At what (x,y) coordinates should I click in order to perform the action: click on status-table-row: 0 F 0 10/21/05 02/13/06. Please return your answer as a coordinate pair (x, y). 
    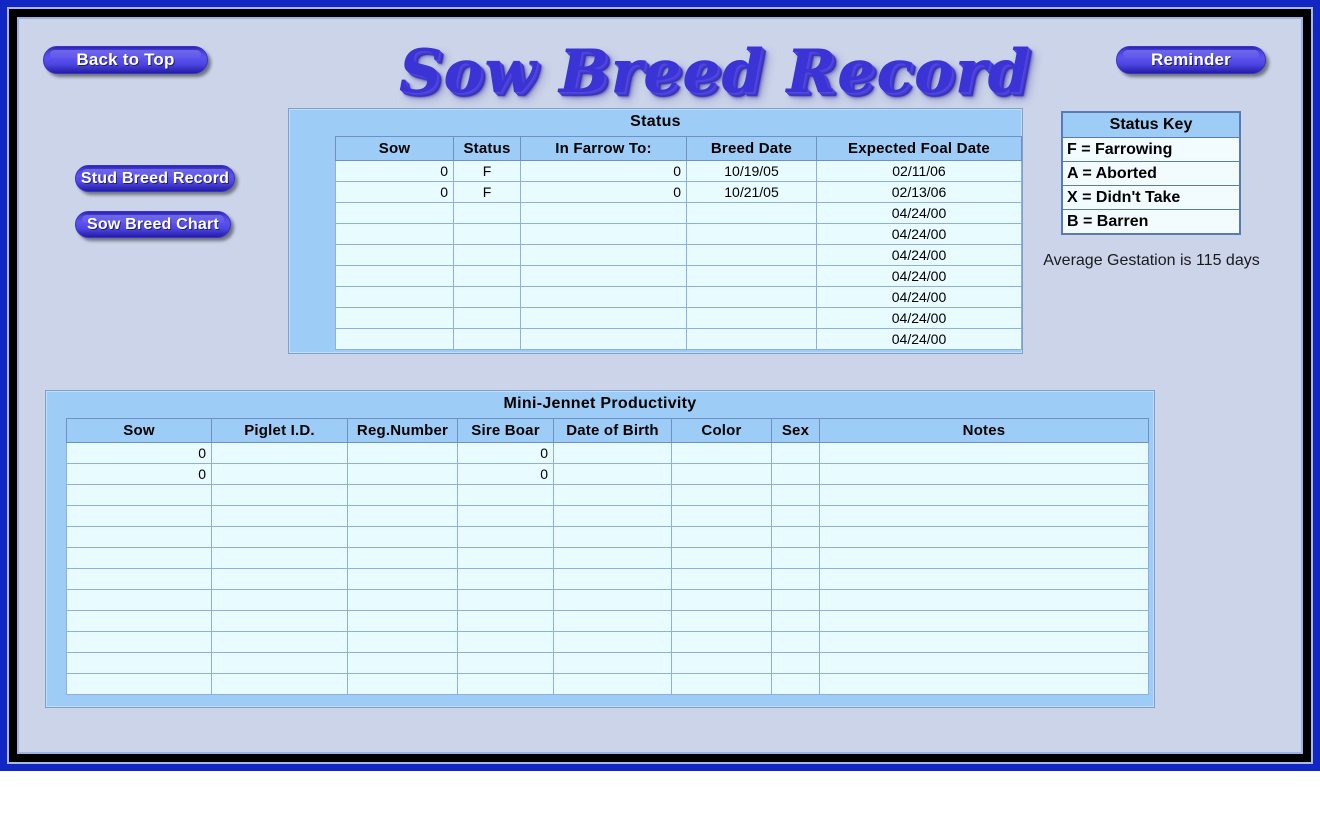
    Looking at the image, I should click on (678, 192).